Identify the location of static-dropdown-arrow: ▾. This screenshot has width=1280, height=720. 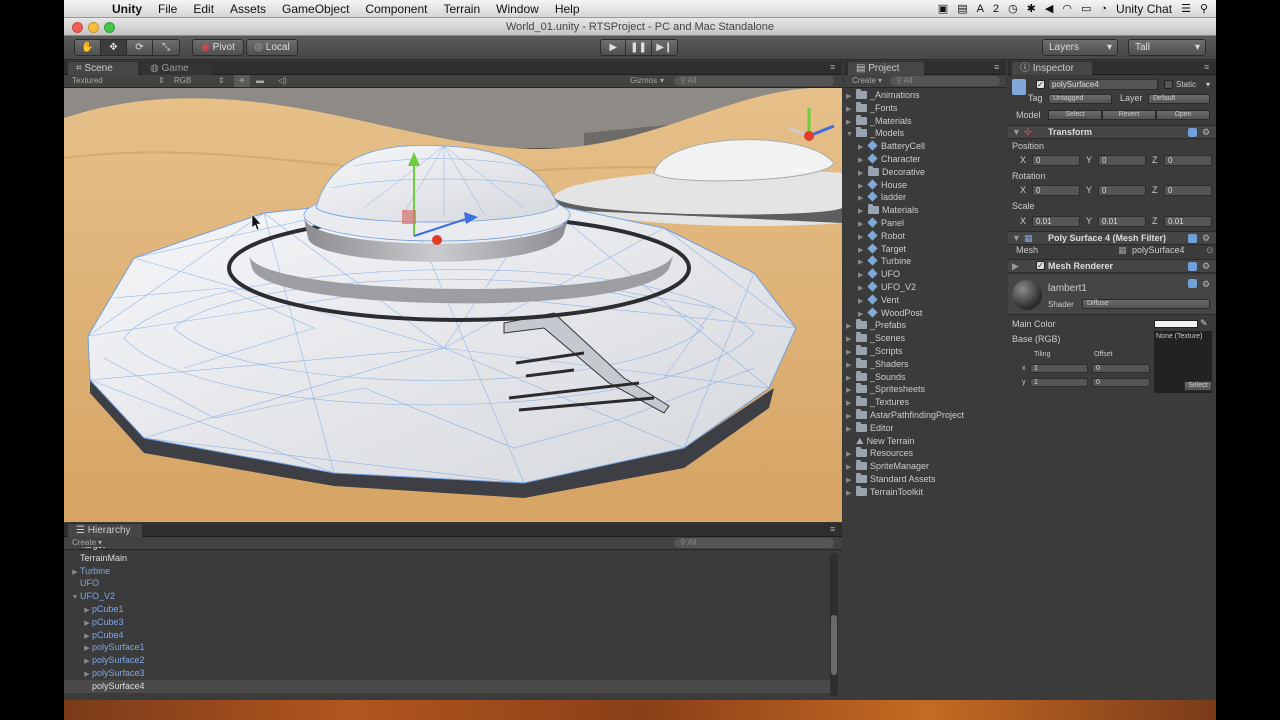
(1208, 84).